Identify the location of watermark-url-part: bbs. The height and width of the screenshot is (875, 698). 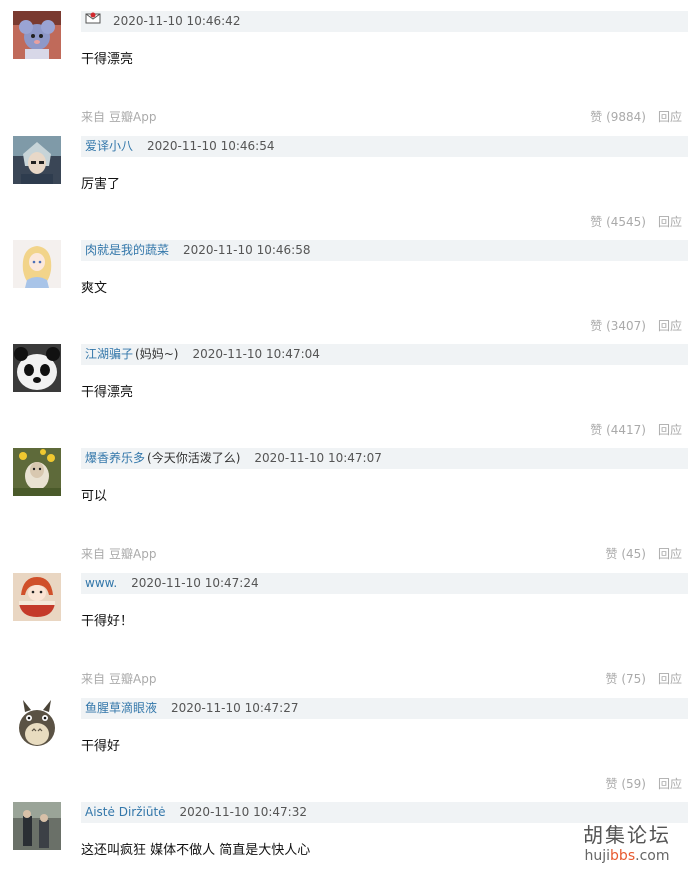
(623, 856).